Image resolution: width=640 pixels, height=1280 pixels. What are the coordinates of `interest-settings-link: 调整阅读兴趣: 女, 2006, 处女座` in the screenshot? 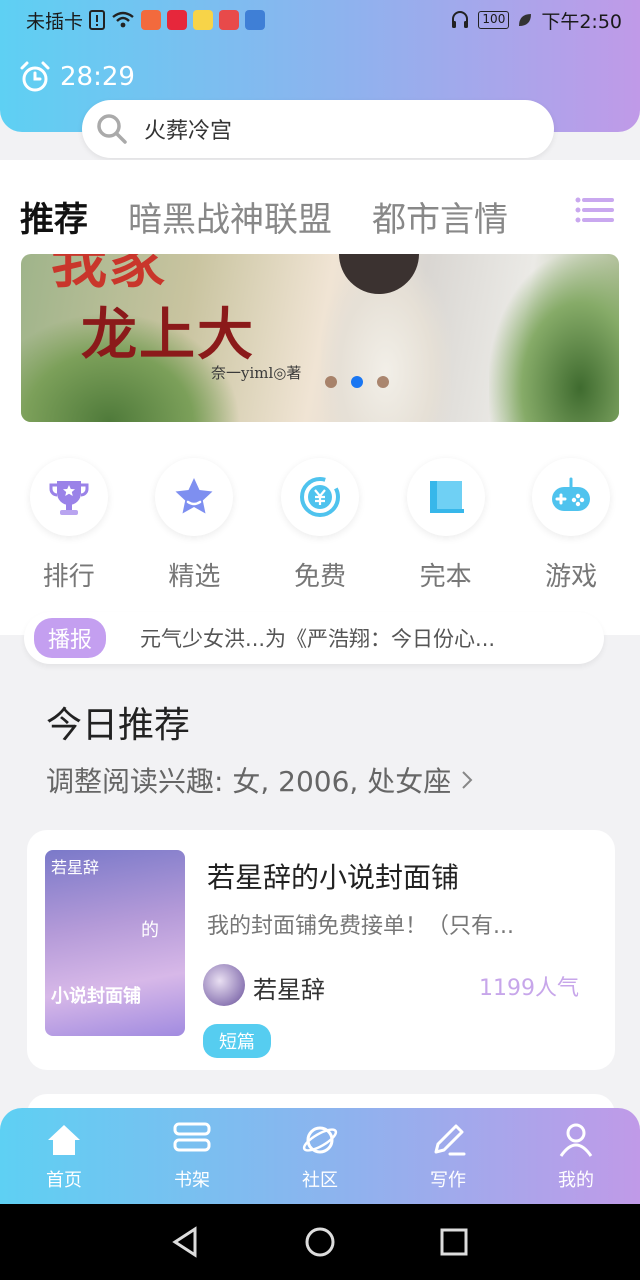 It's located at (260, 780).